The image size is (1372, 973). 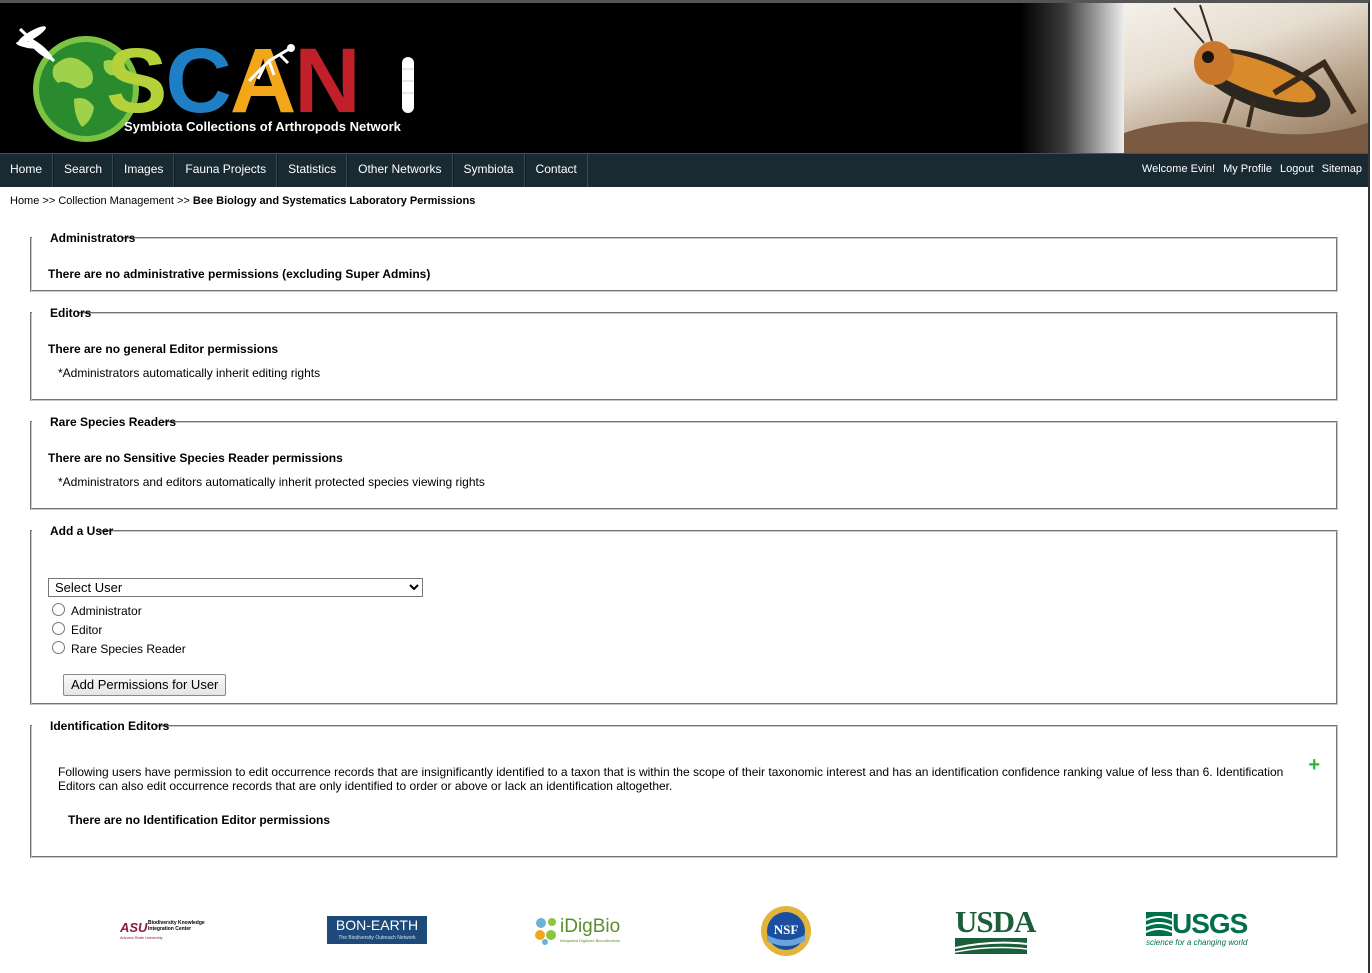 I want to click on my-profile-link: My Profile, so click(x=1247, y=170).